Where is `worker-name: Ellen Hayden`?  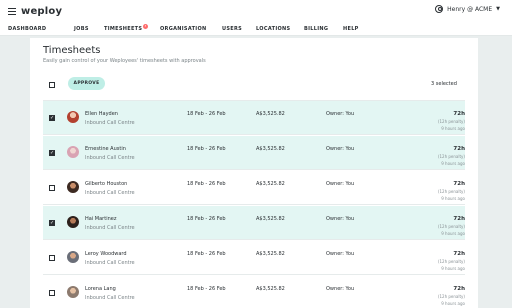 worker-name: Ellen Hayden is located at coordinates (101, 114).